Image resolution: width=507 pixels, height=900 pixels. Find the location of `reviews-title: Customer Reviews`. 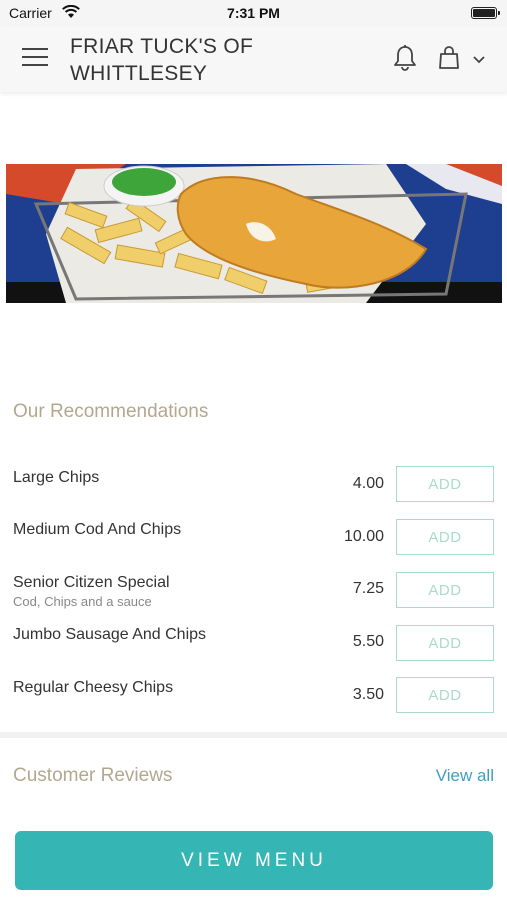

reviews-title: Customer Reviews is located at coordinates (93, 775).